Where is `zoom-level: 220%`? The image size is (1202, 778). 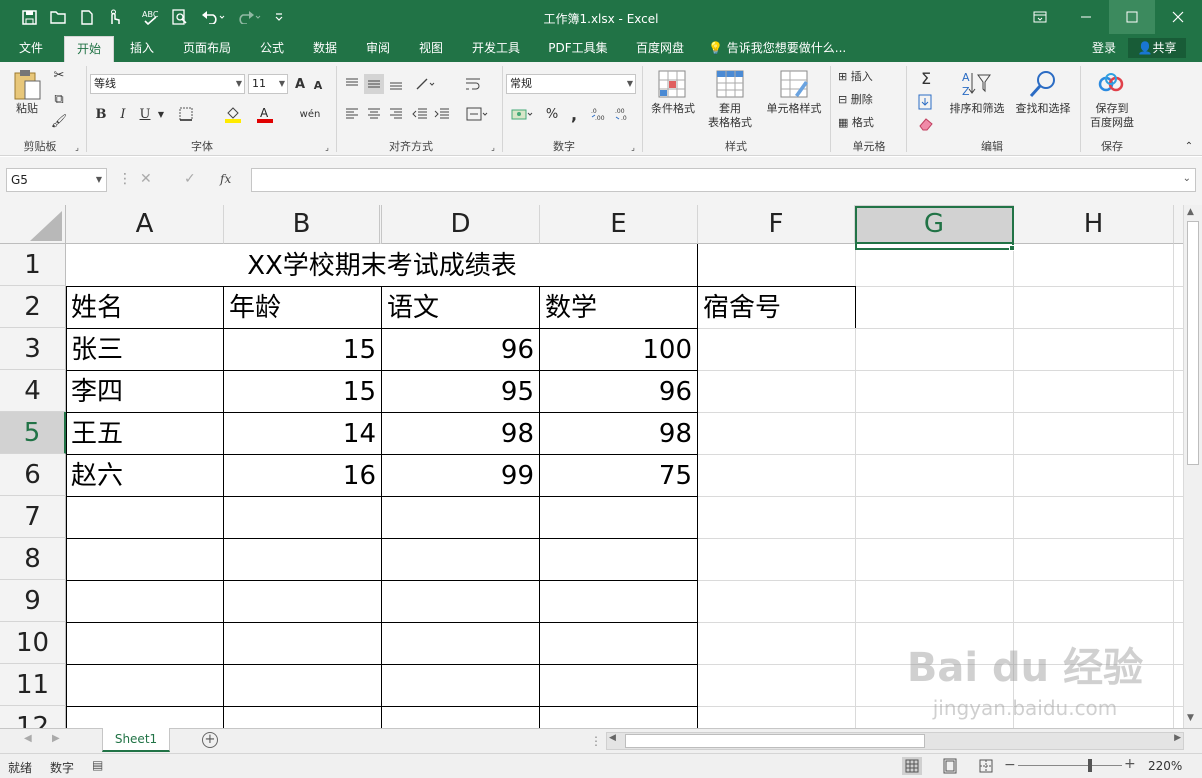
zoom-level: 220% is located at coordinates (1165, 766).